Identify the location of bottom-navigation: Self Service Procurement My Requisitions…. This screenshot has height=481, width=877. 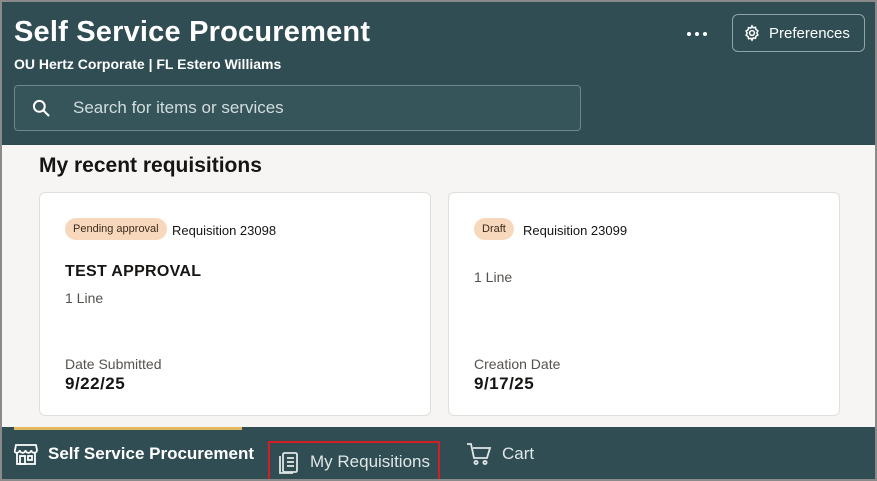
(438, 453).